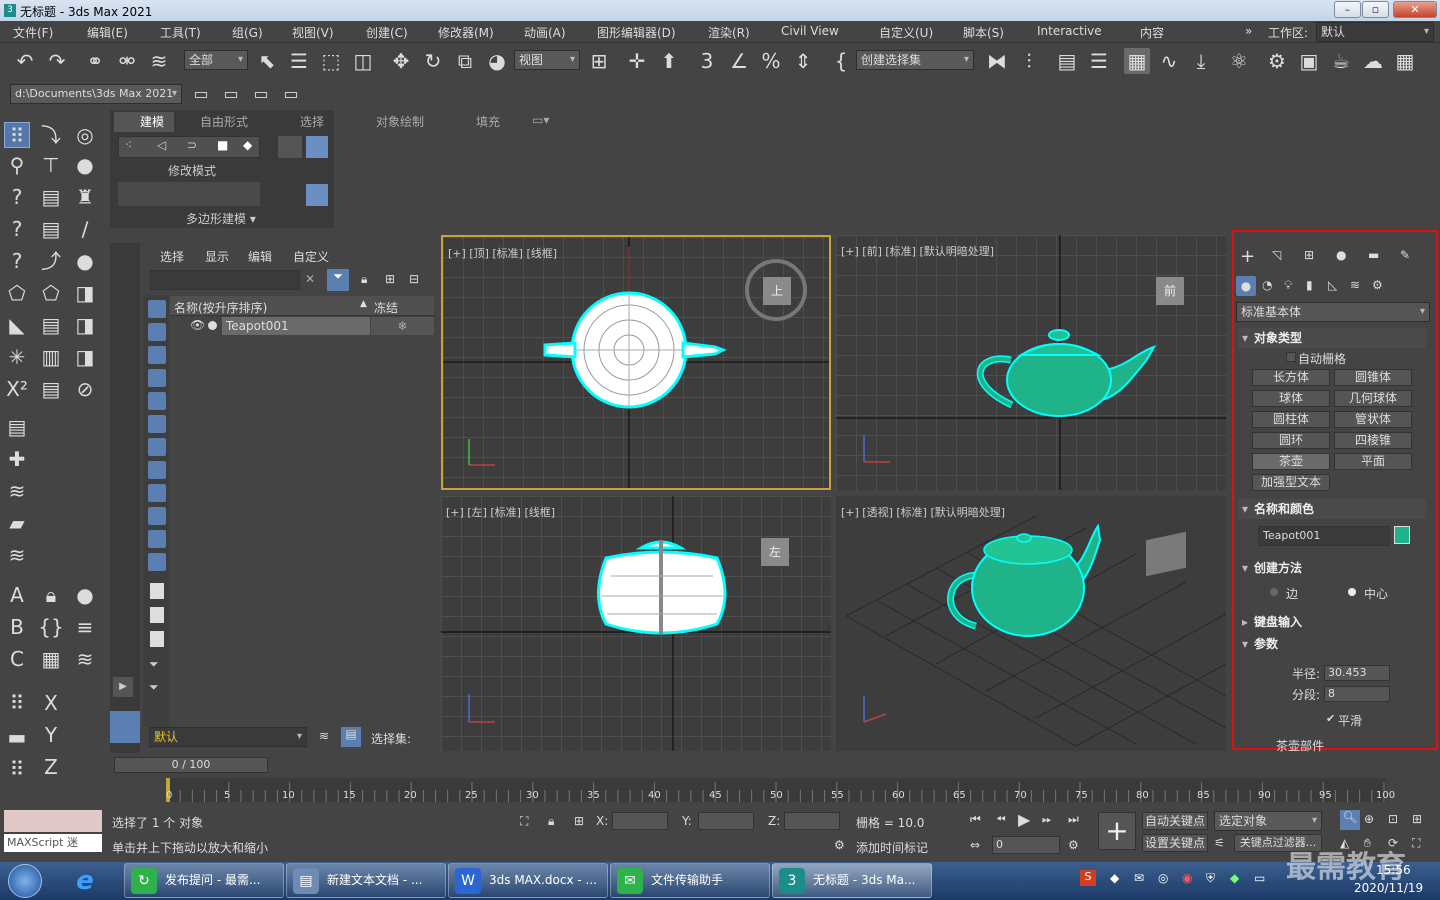  What do you see at coordinates (1274, 592) in the screenshot?
I see `edge-radio` at bounding box center [1274, 592].